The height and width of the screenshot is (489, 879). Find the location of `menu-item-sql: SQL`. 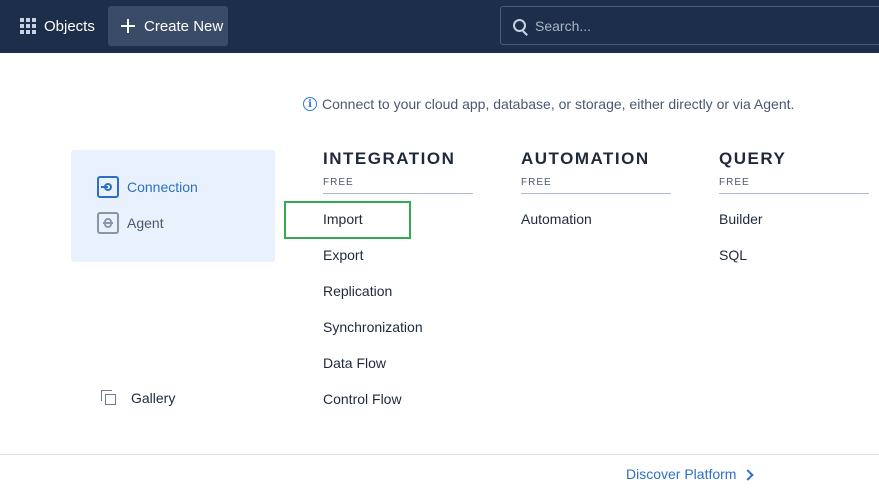

menu-item-sql: SQL is located at coordinates (741, 265).